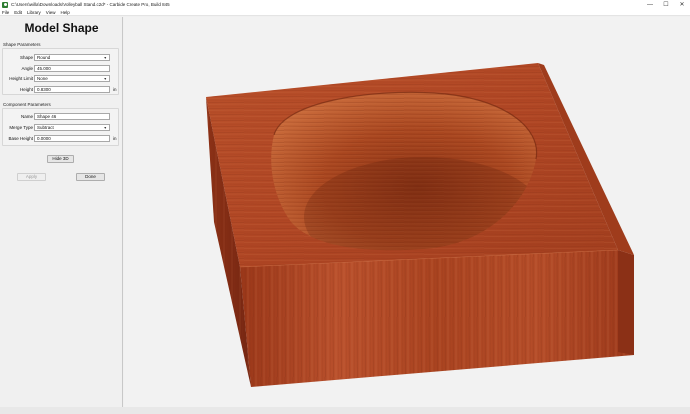  What do you see at coordinates (26, 57) in the screenshot?
I see `shape-label: Shape` at bounding box center [26, 57].